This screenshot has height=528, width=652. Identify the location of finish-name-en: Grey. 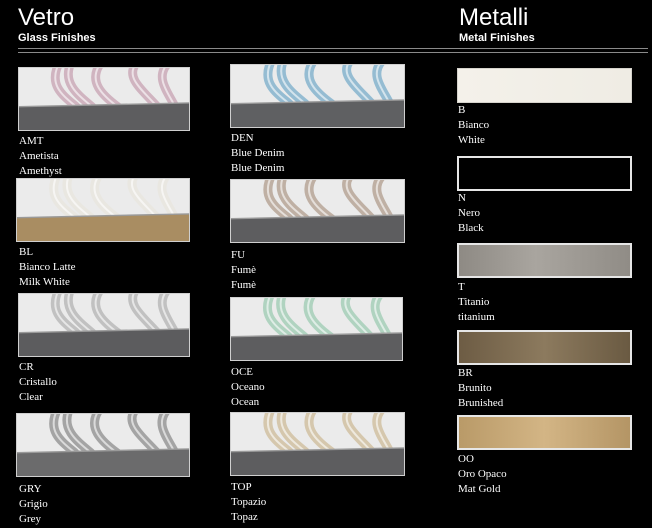
(30, 519).